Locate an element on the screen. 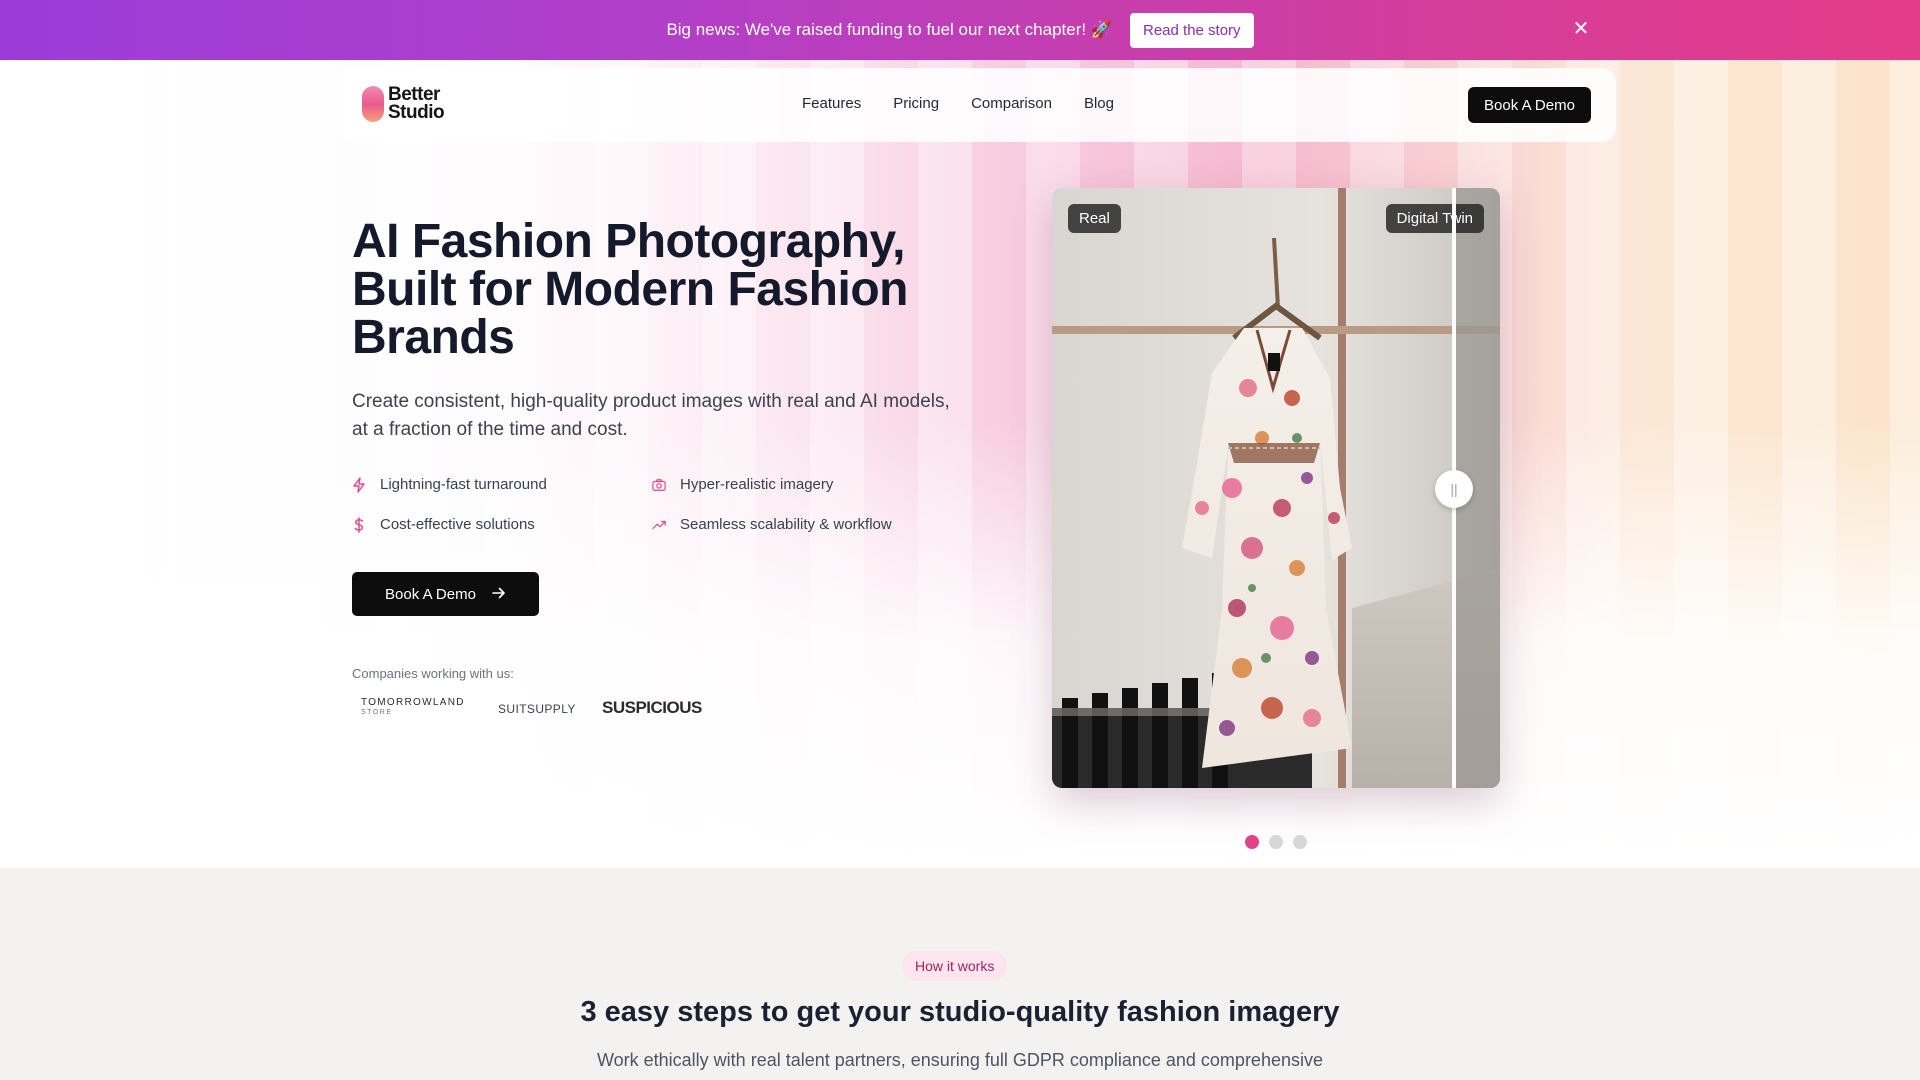 This screenshot has height=1080, width=1920. how-it-works-badge: How it works is located at coordinates (955, 966).